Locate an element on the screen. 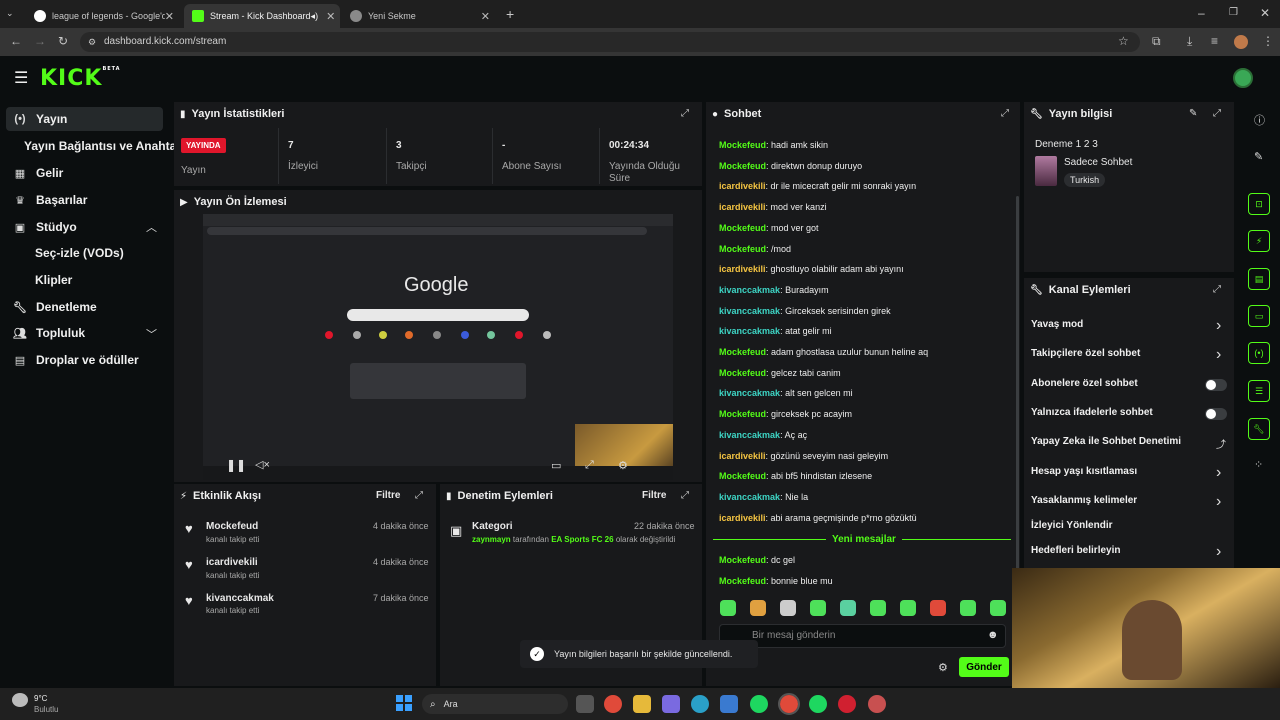 The image size is (1280, 720). reload-icon: ↻ is located at coordinates (63, 41).